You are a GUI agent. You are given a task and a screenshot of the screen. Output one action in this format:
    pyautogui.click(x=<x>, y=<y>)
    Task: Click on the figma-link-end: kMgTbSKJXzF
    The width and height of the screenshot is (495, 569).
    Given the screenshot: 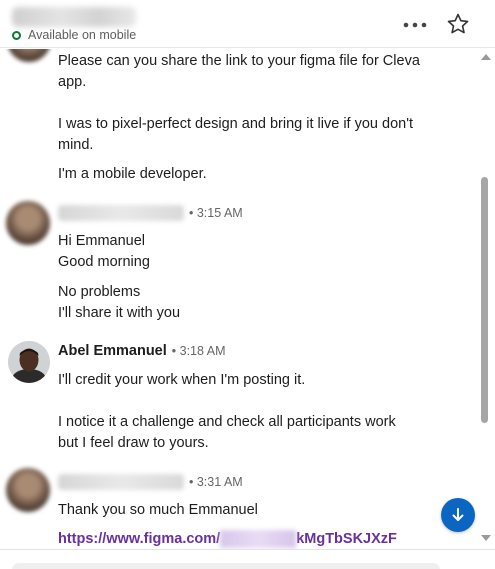 What is the action you would take?
    pyautogui.click(x=346, y=539)
    